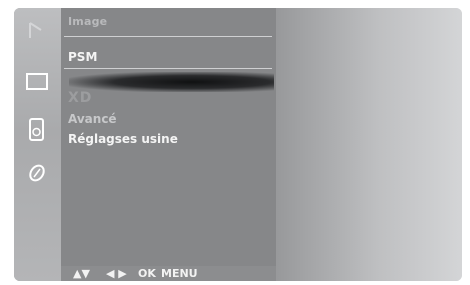 The height and width of the screenshot is (285, 470). Describe the element at coordinates (179, 273) in the screenshot. I see `menu-label: MENU` at that location.